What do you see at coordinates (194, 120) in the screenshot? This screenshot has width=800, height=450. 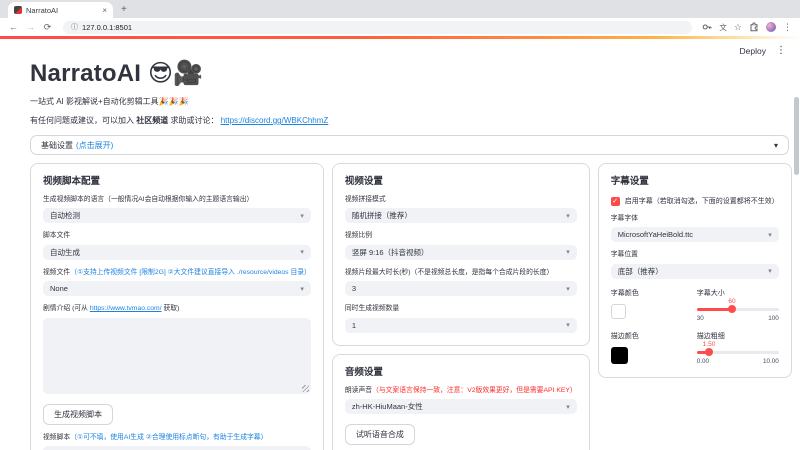 I see `help-middle: 求助或讨论：` at bounding box center [194, 120].